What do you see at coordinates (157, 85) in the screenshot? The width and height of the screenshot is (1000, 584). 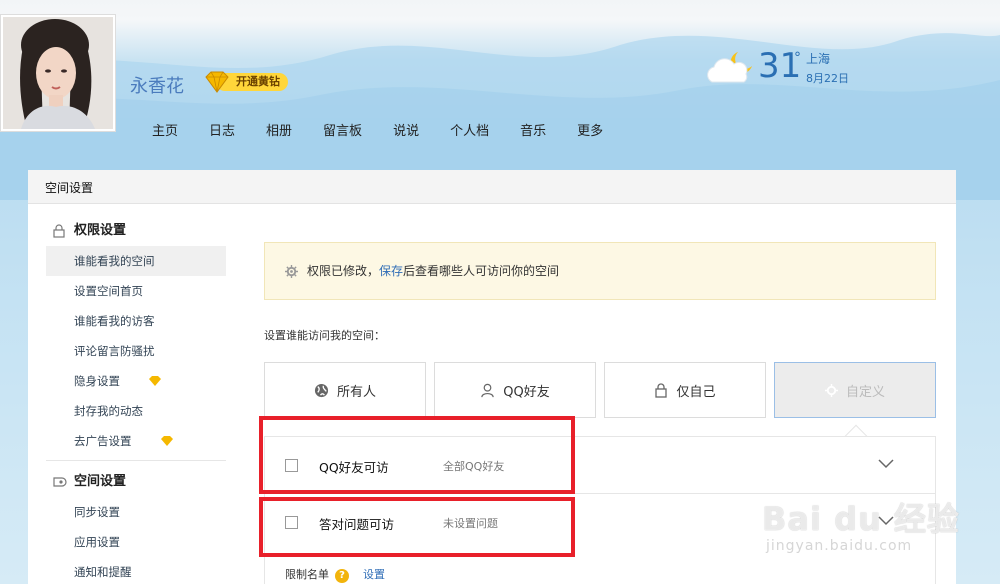 I see `username: 永香花` at bounding box center [157, 85].